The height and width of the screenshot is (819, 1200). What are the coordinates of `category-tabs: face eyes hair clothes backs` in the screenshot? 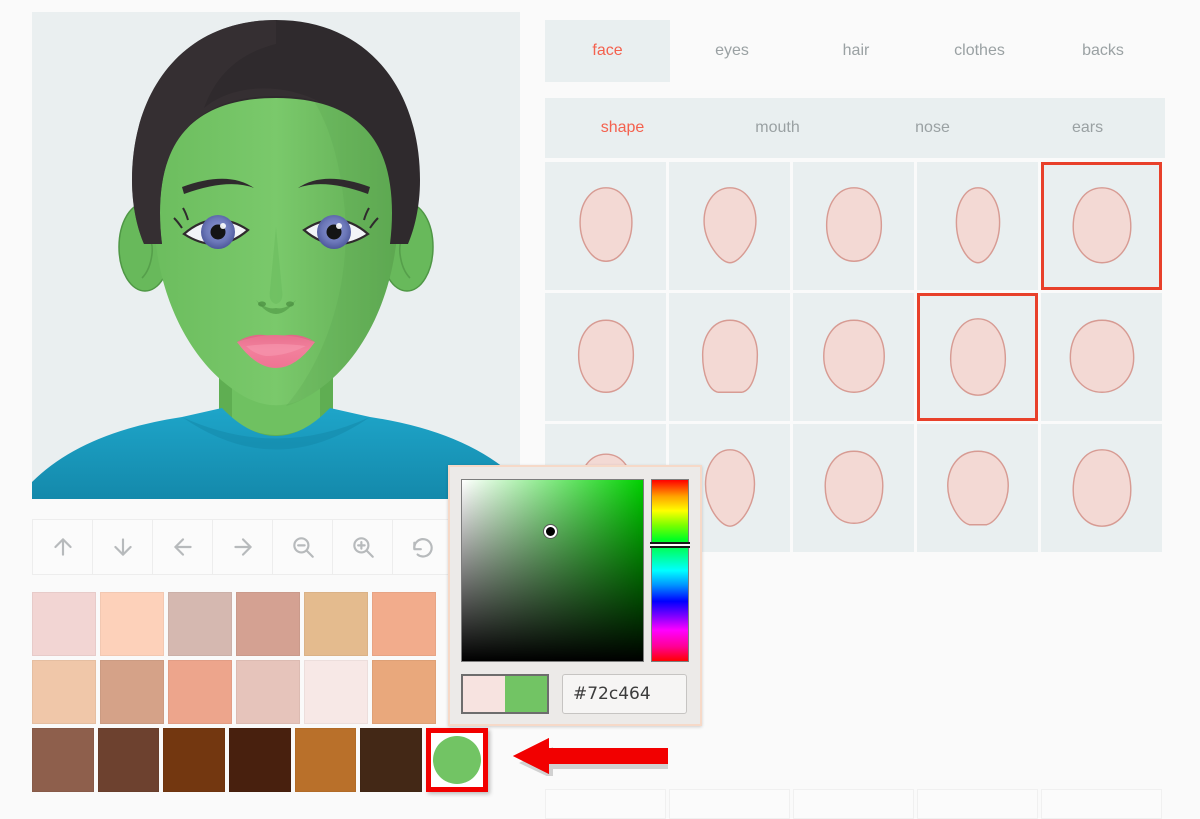 It's located at (855, 51).